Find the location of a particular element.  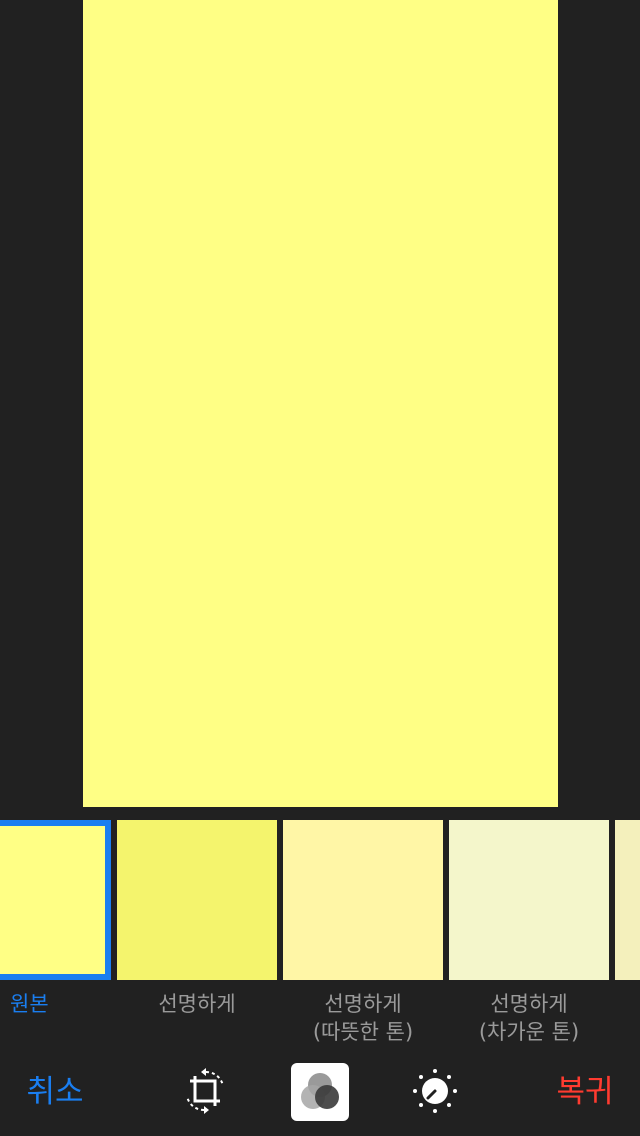

filter-thumbnail-vivid-cool is located at coordinates (529, 900).